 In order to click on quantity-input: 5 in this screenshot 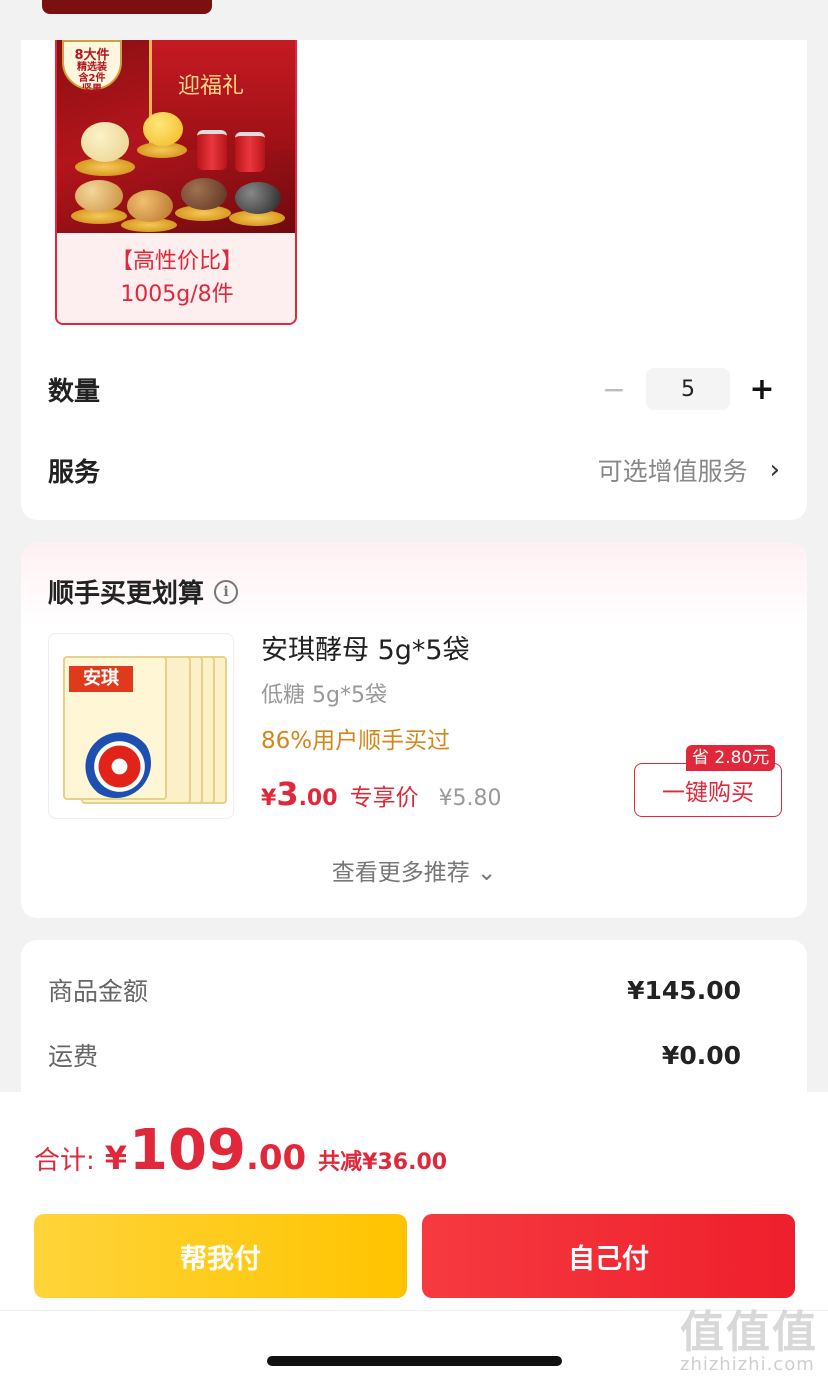, I will do `click(688, 389)`.